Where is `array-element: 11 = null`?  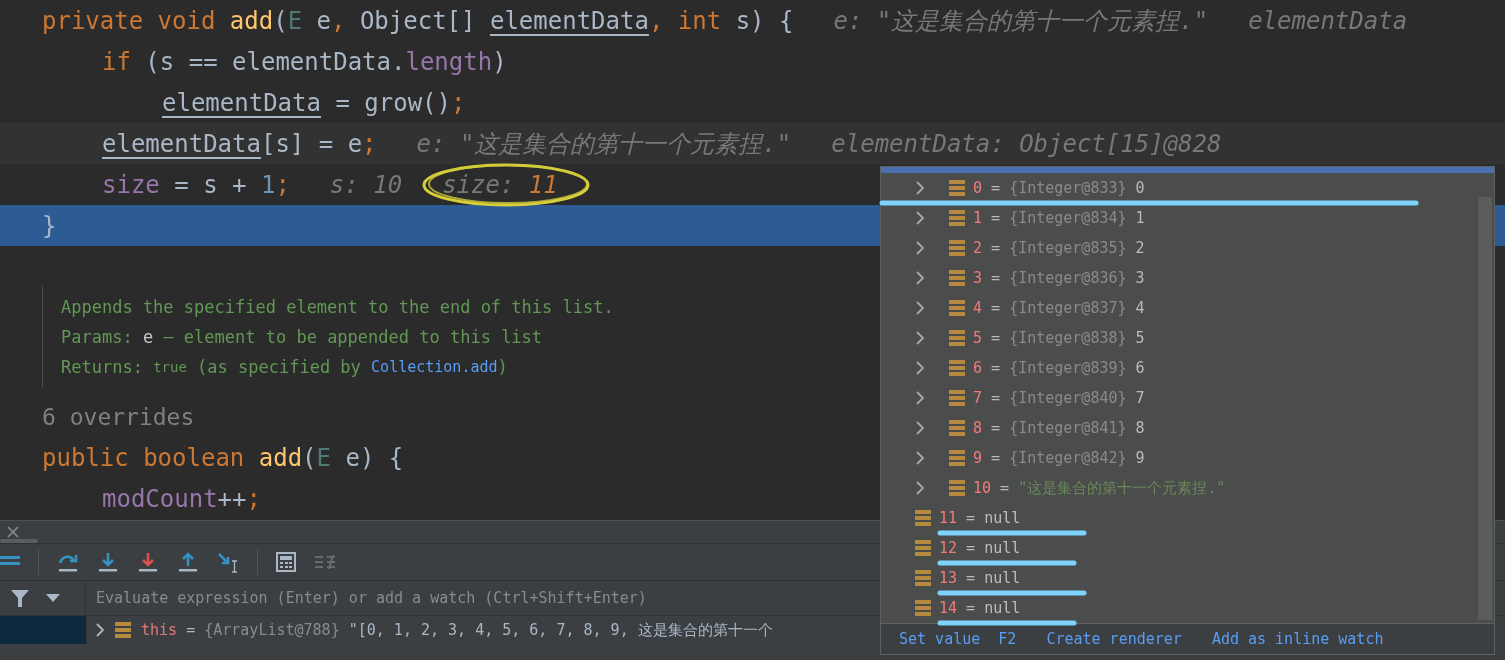 array-element: 11 = null is located at coordinates (980, 518).